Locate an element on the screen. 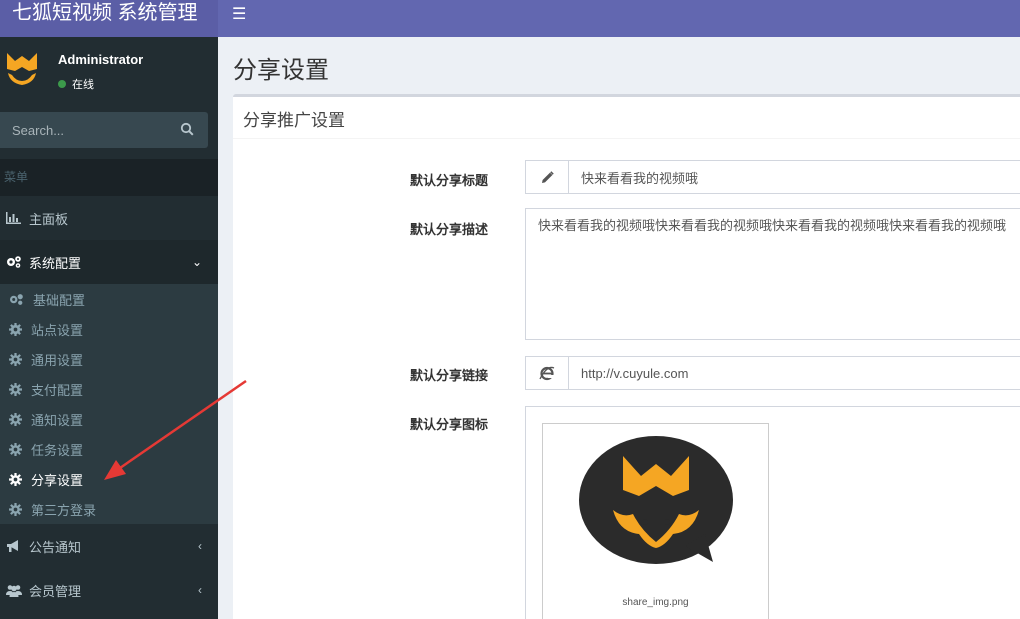  submenu-item-label: 基础配置 is located at coordinates (59, 300).